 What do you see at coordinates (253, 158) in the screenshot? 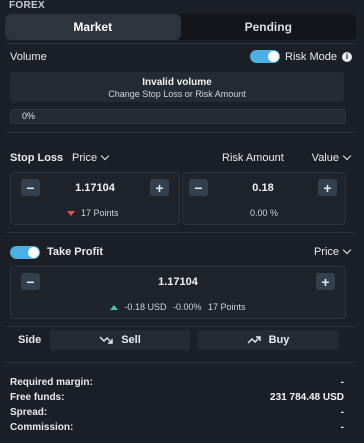
I see `risk-amount-label: Risk Amount` at bounding box center [253, 158].